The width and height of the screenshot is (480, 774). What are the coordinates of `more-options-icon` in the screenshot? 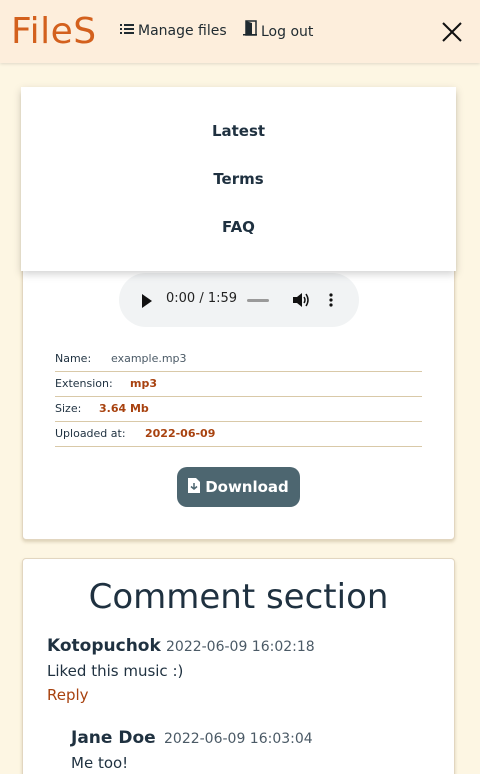 It's located at (331, 302).